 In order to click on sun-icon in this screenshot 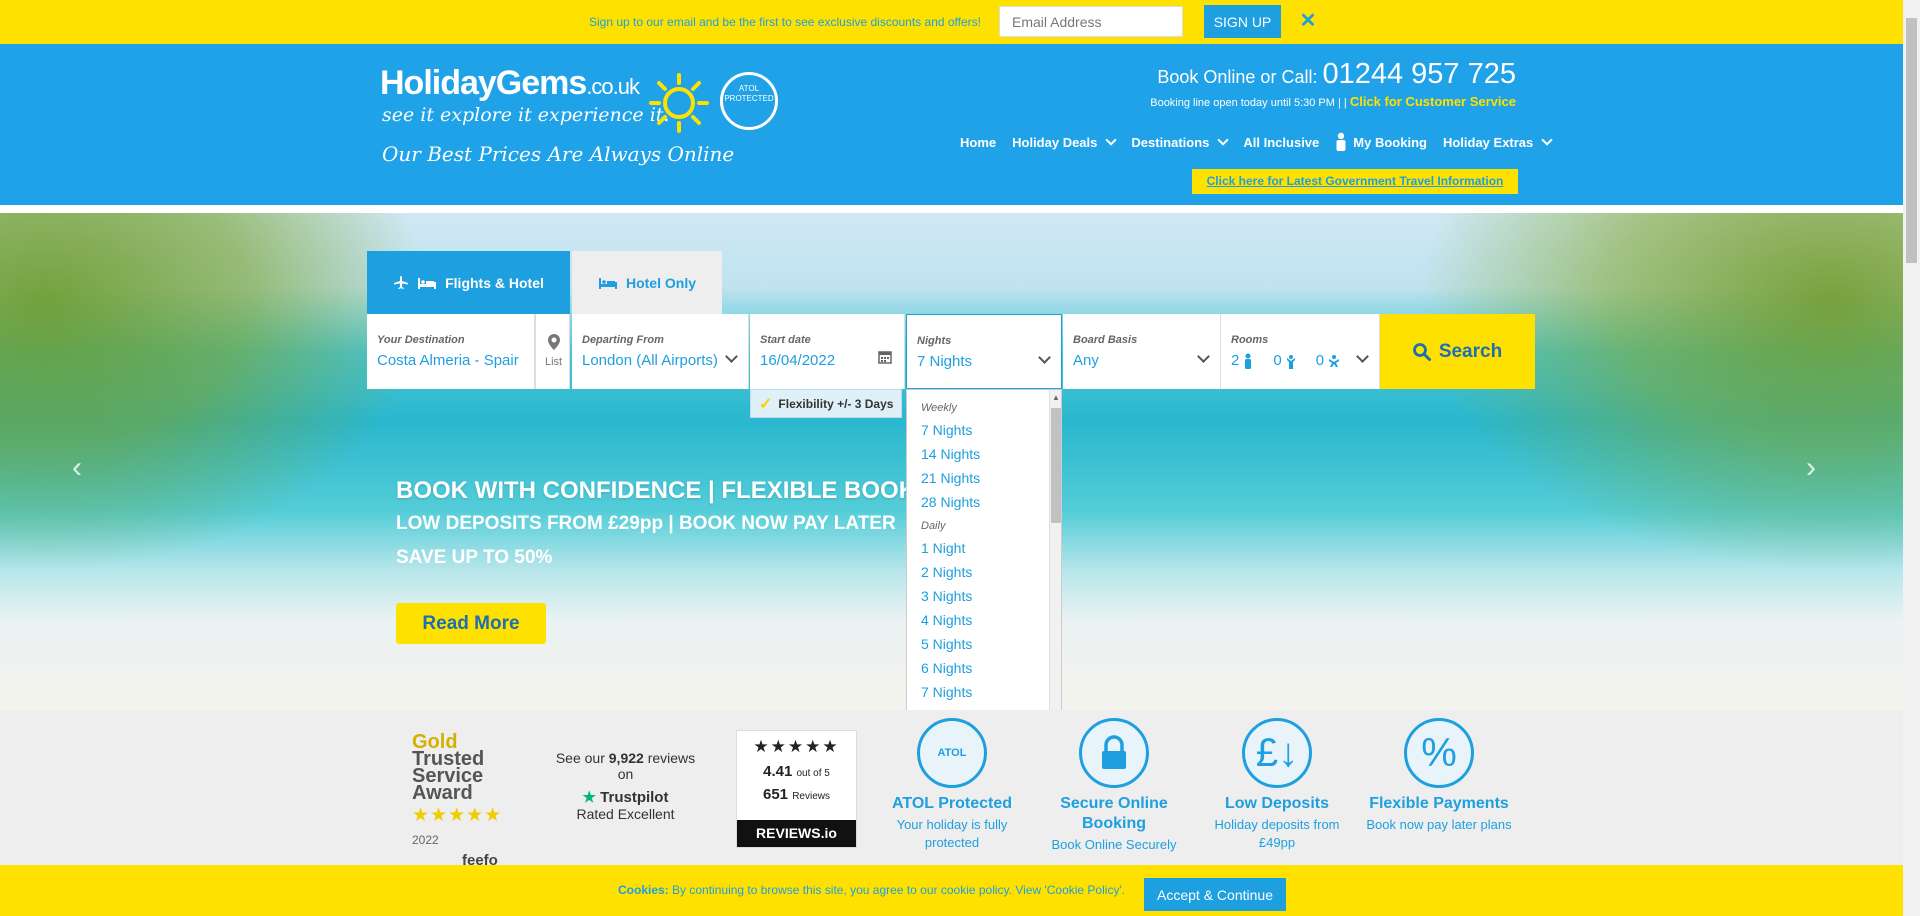, I will do `click(679, 103)`.